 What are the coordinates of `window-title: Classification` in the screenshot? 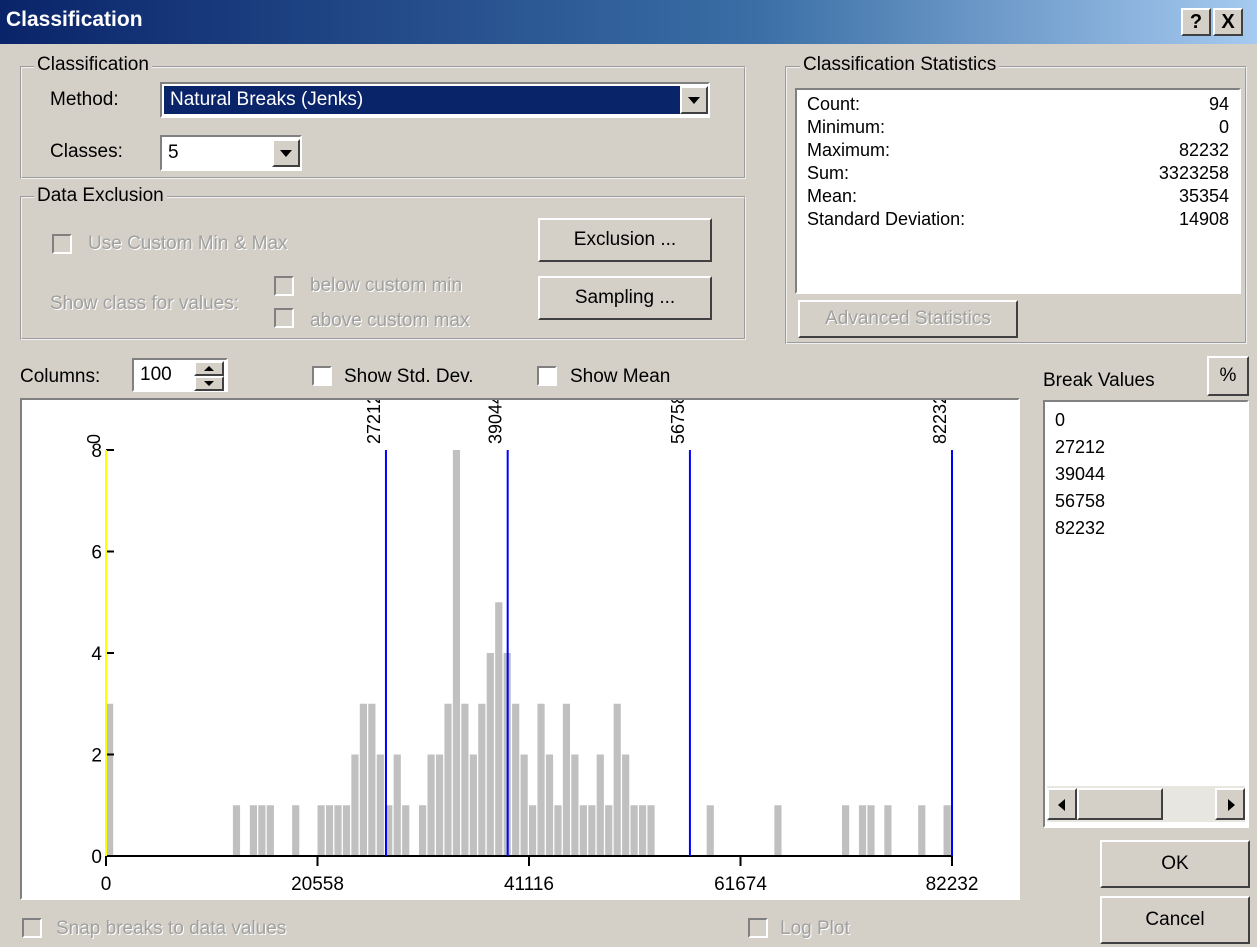 It's located at (74, 19).